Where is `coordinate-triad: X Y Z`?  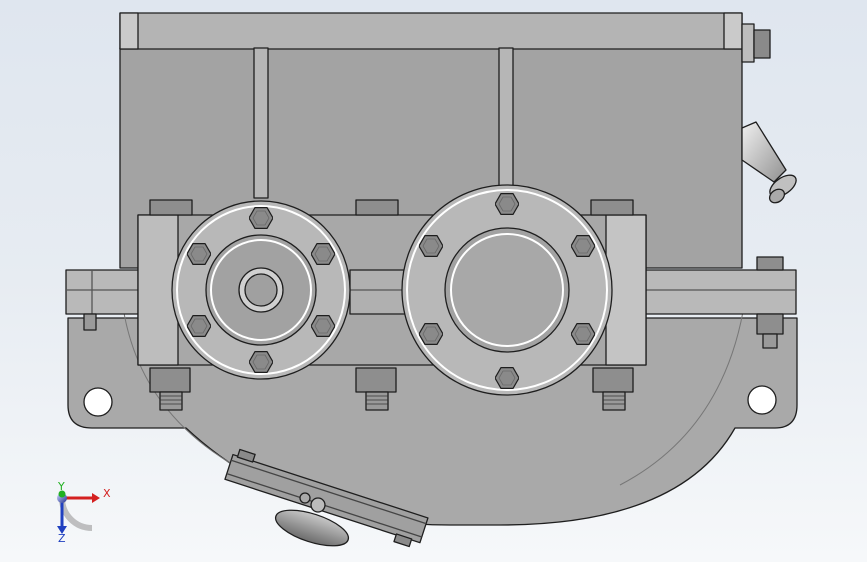
coordinate-triad: X Y Z is located at coordinates (84, 512).